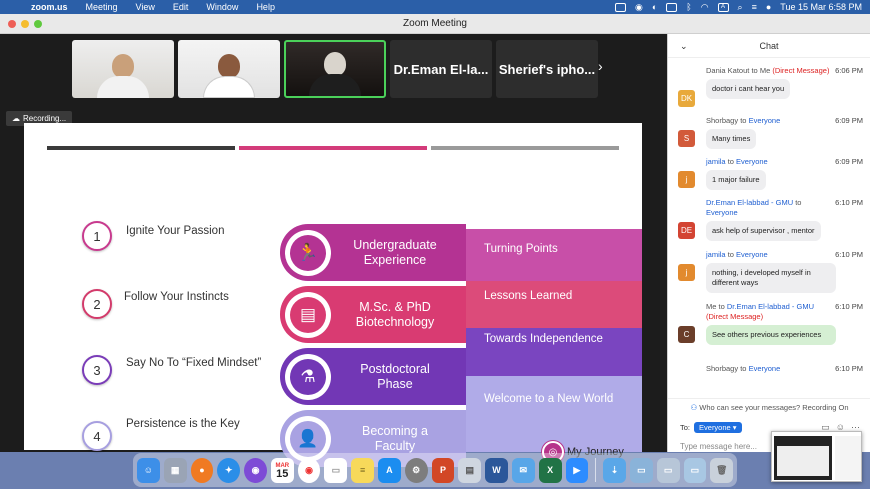 This screenshot has height=489, width=870. I want to click on battery-icon, so click(672, 7).